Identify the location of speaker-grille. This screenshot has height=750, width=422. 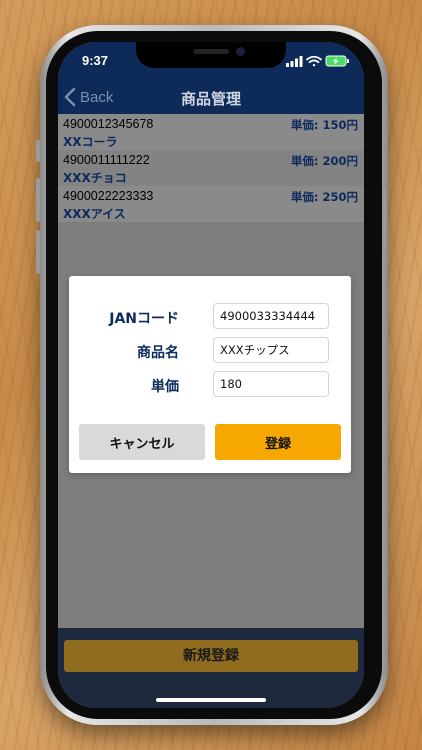
(211, 51).